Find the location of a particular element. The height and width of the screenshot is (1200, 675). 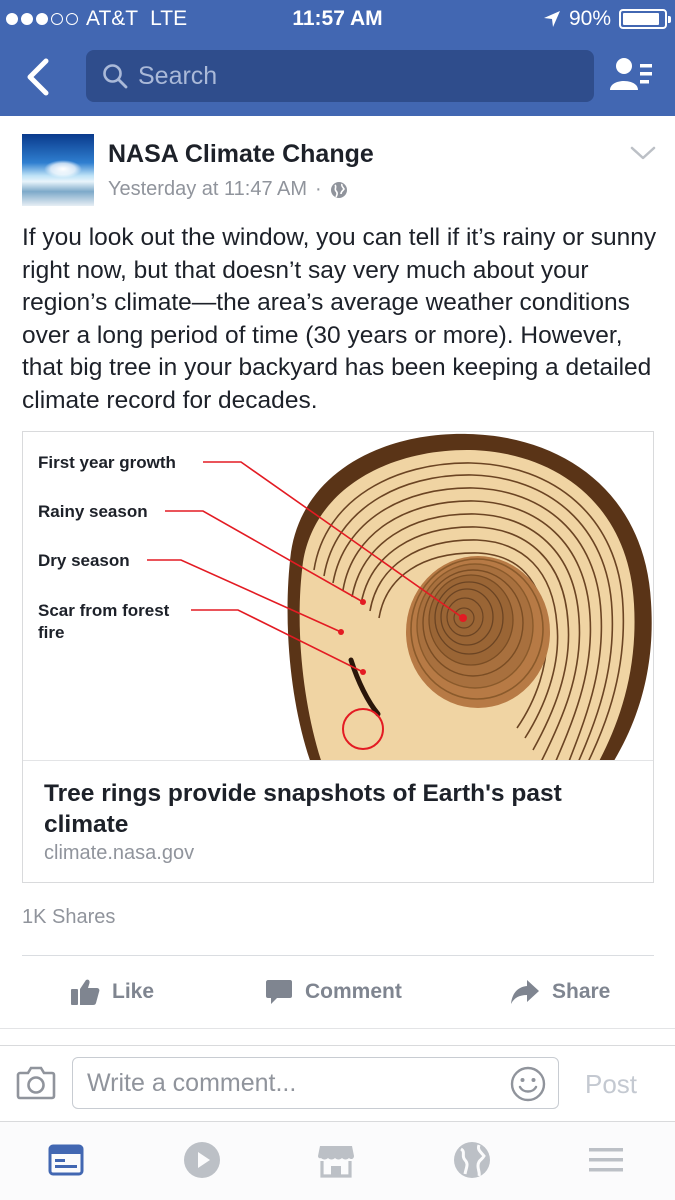

post-meta: Yesterday at 11:47 AM · is located at coordinates (228, 189).